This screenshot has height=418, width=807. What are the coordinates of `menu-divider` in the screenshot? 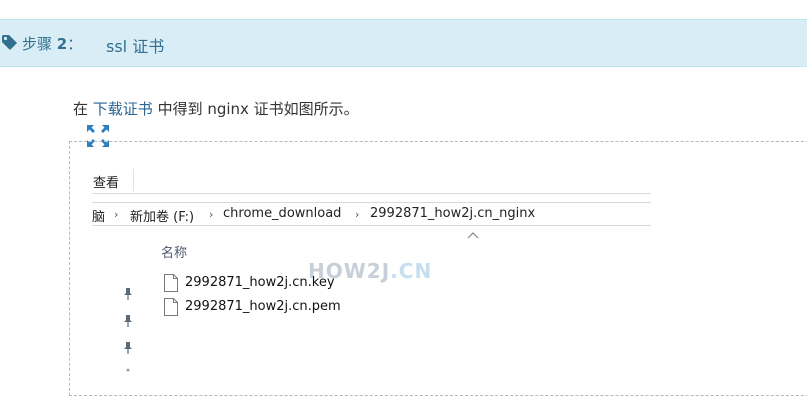 It's located at (133, 180).